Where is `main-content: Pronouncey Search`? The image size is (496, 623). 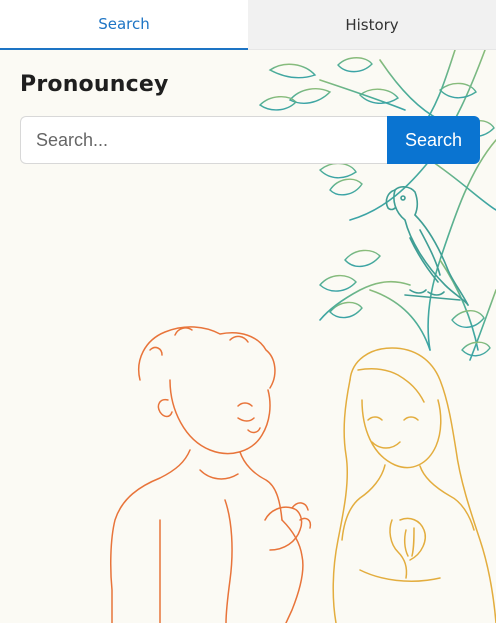
main-content: Pronouncey Search is located at coordinates (250, 118).